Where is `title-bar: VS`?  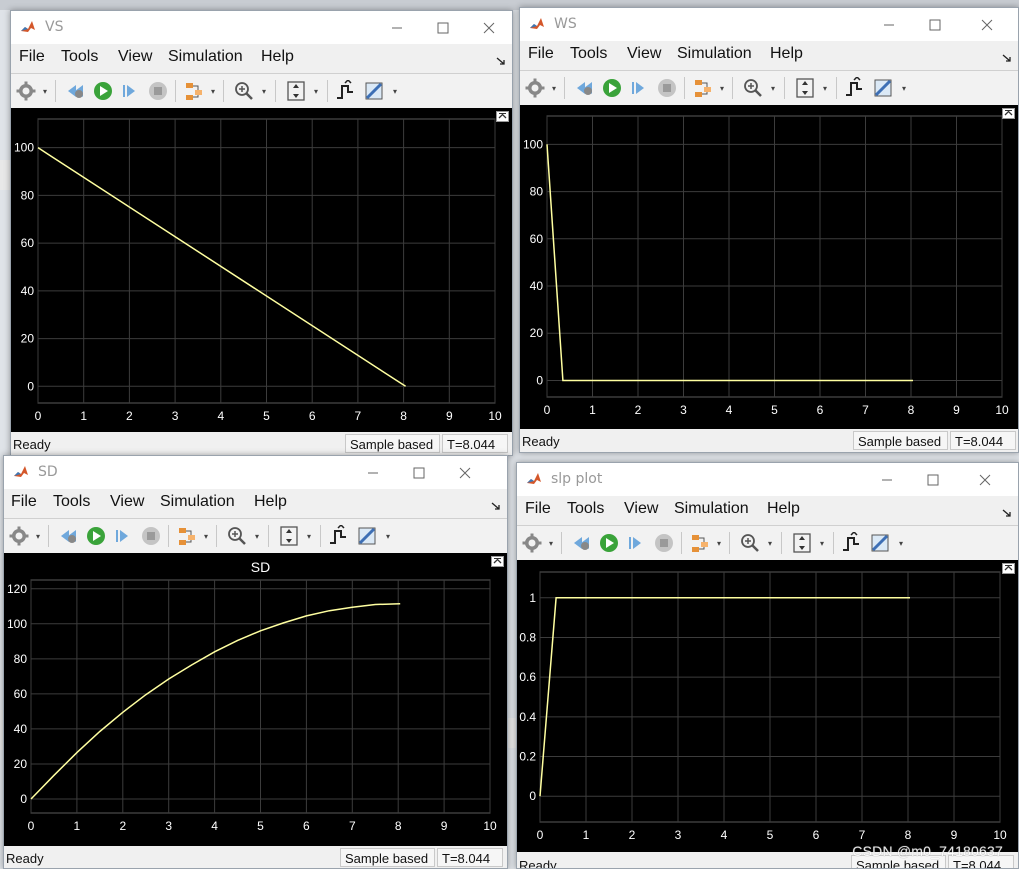 title-bar: VS is located at coordinates (261, 27).